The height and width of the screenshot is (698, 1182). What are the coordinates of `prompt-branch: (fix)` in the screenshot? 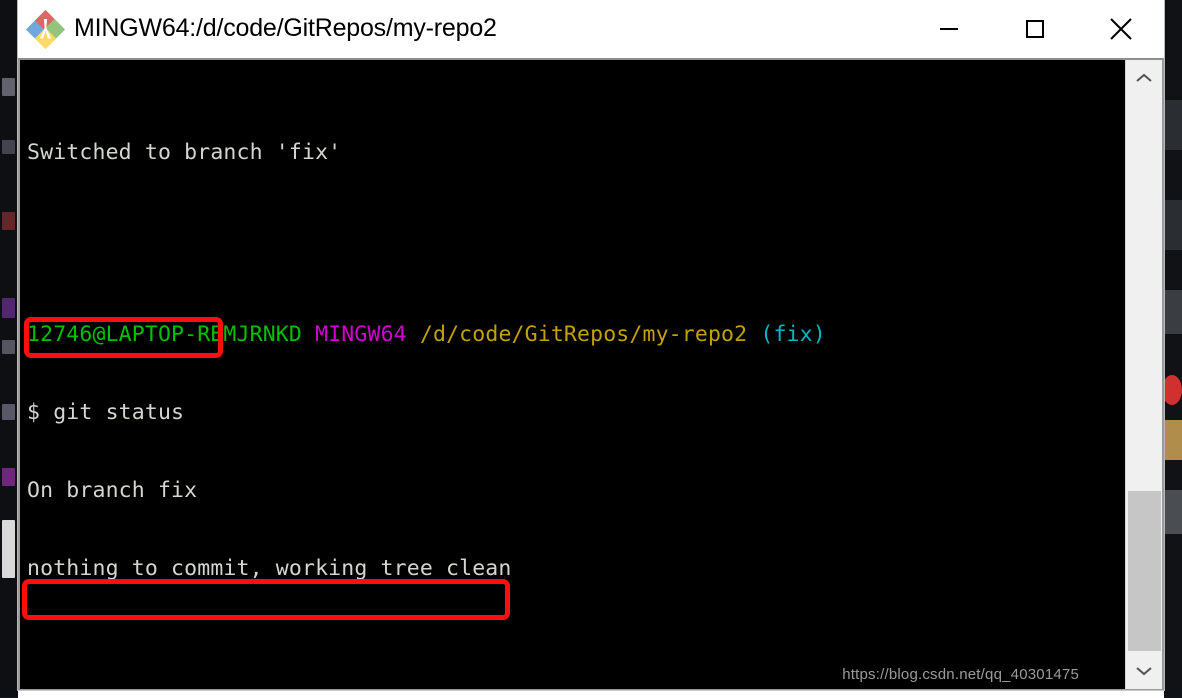 It's located at (793, 334).